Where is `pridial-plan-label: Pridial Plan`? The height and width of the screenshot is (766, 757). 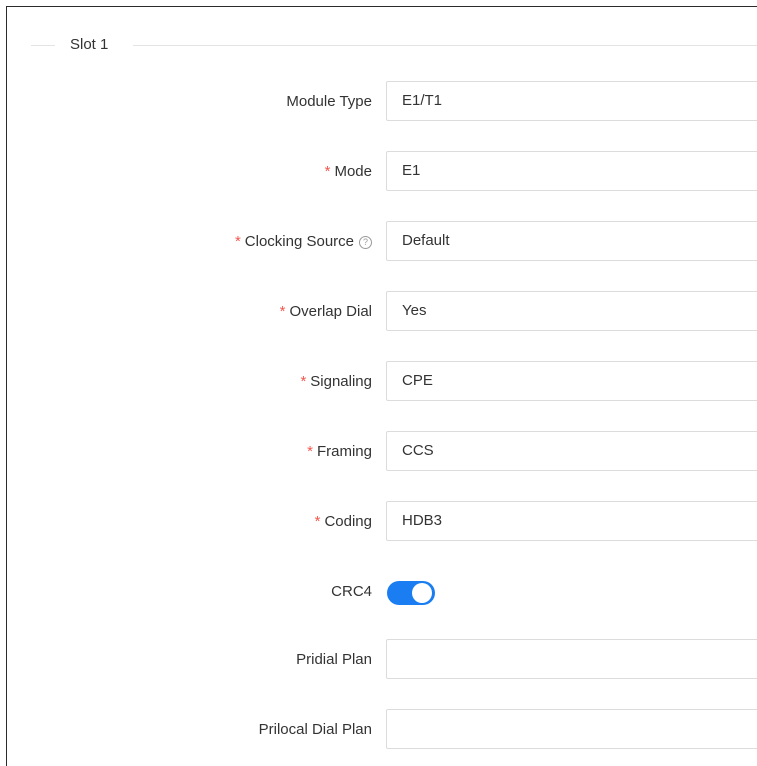 pridial-plan-label: Pridial Plan is located at coordinates (334, 660).